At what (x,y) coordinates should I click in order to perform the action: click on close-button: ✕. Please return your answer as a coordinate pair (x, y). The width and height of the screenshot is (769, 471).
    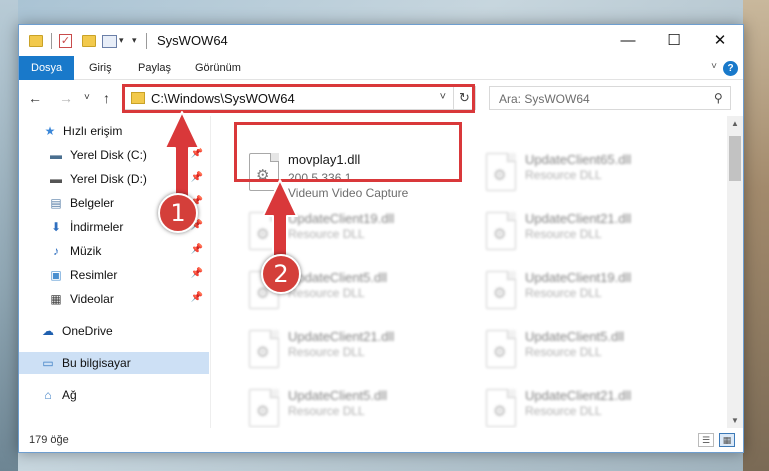
    Looking at the image, I should click on (720, 40).